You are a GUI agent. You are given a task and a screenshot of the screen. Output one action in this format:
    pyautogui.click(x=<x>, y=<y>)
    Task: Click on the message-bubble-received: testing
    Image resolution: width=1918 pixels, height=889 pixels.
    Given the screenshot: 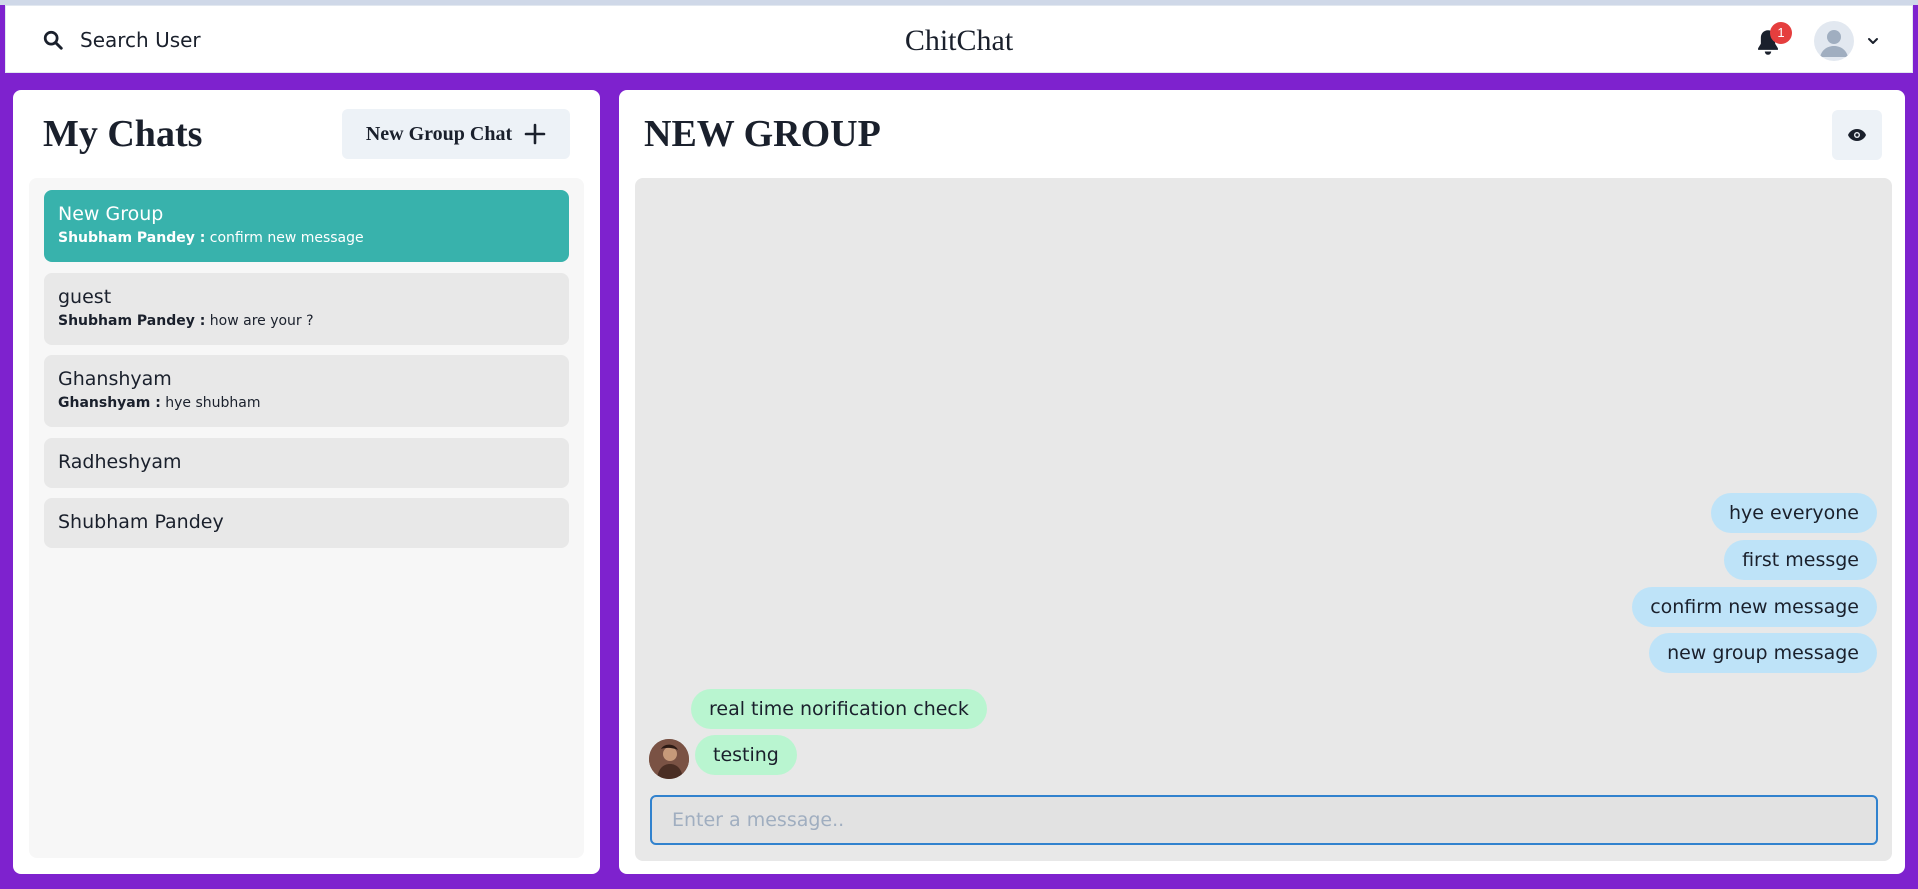 What is the action you would take?
    pyautogui.click(x=746, y=755)
    